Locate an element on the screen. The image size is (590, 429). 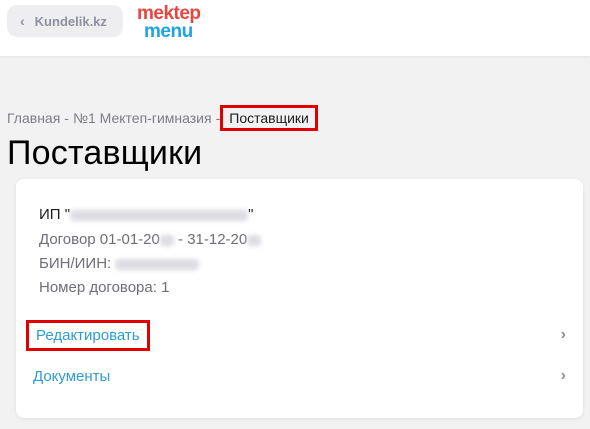
supplier-name: ИП " " is located at coordinates (146, 214).